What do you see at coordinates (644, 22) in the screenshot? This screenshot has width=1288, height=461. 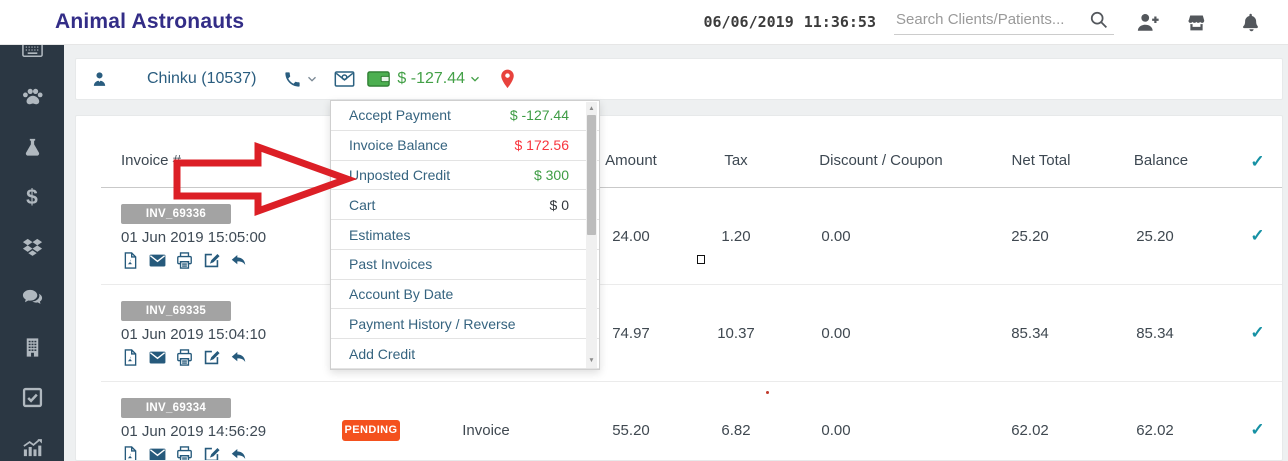 I see `top-header: Animal Astronauts 06/06/2019 11:36:53` at bounding box center [644, 22].